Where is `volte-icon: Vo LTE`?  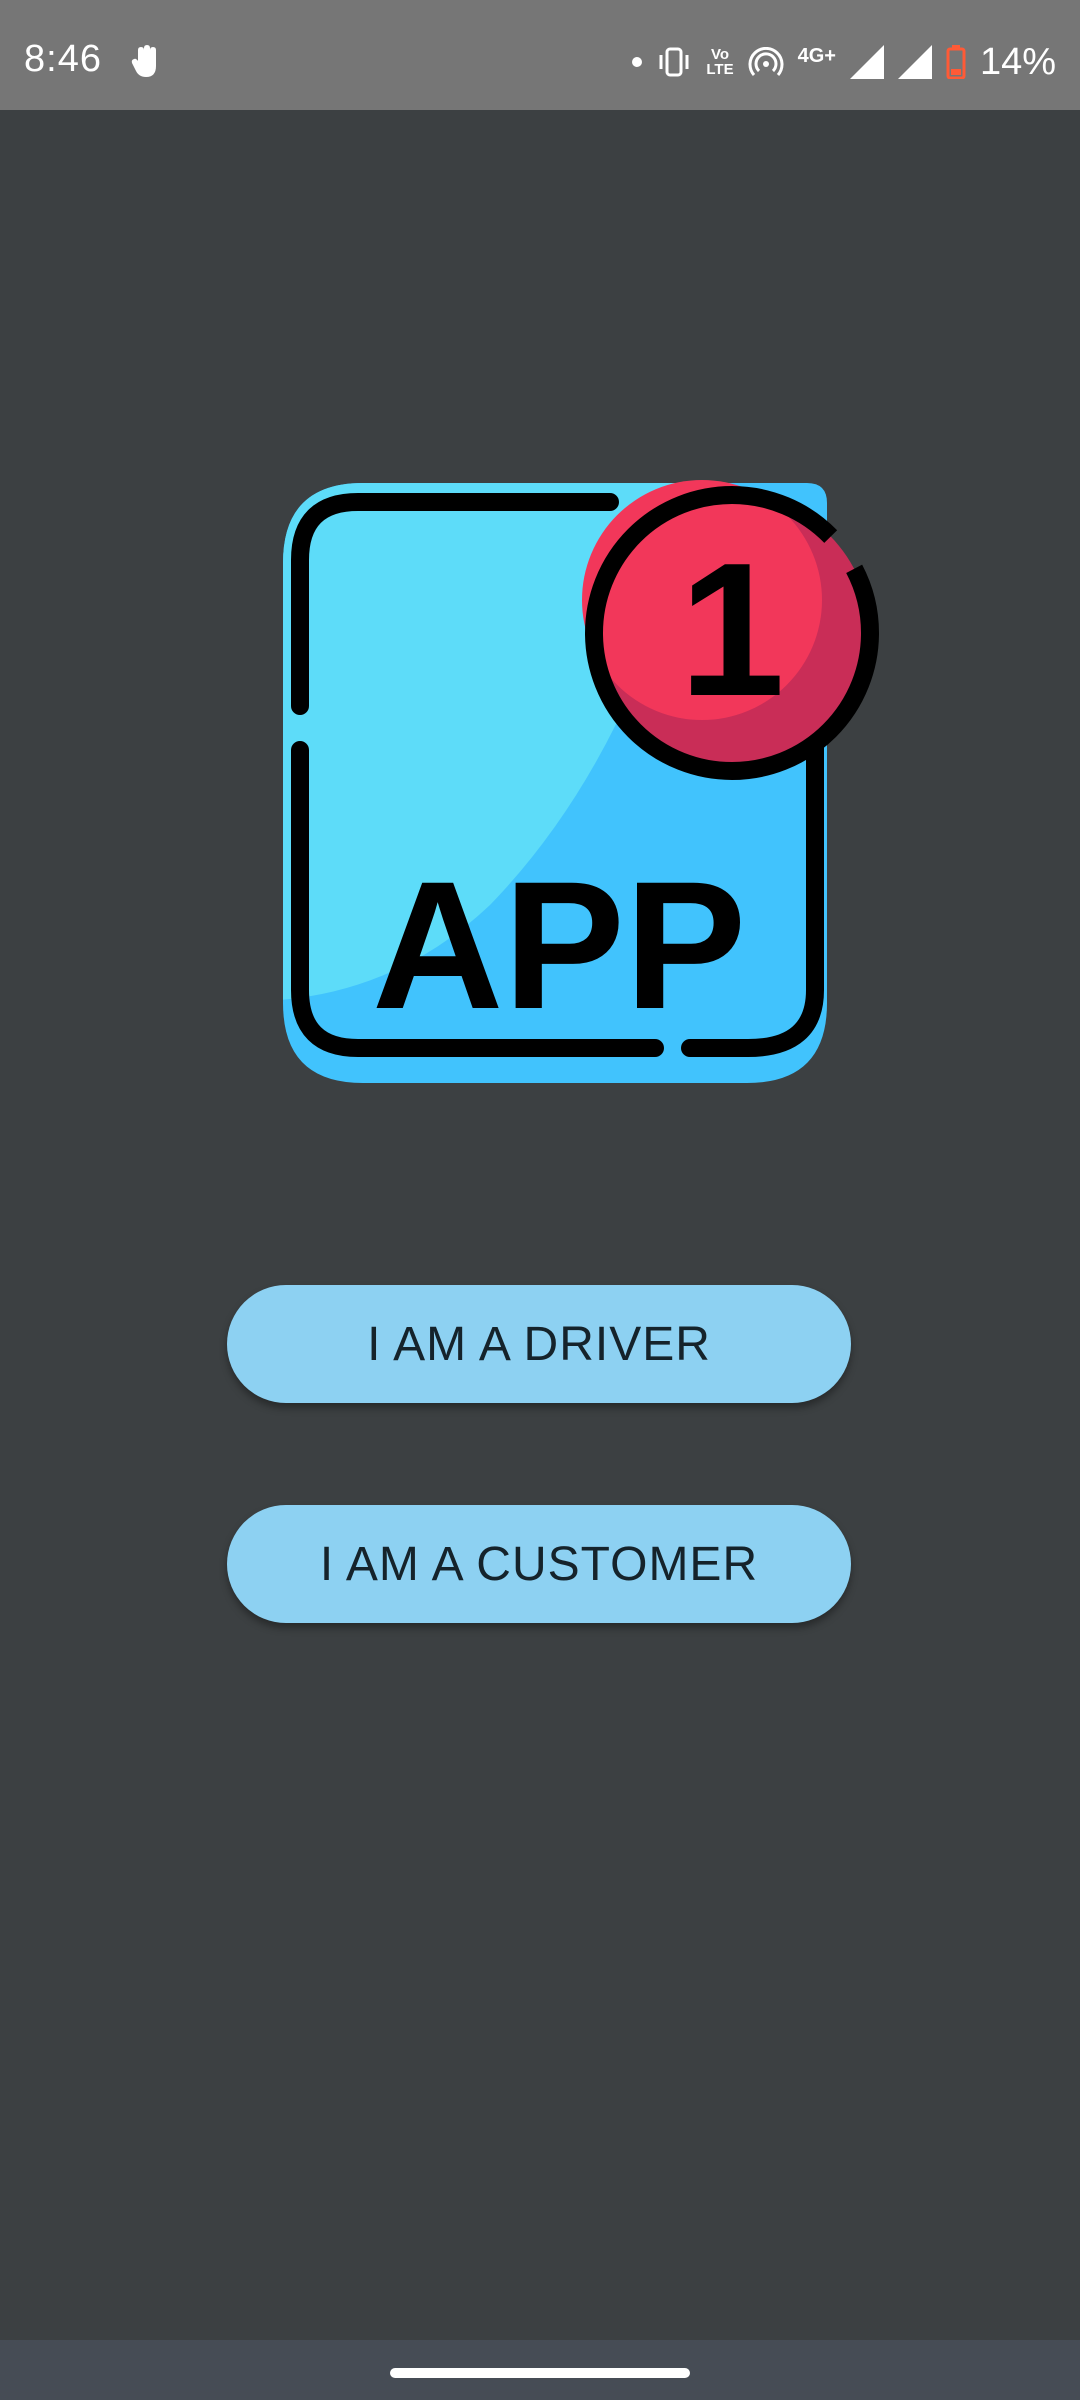 volte-icon: Vo LTE is located at coordinates (719, 62).